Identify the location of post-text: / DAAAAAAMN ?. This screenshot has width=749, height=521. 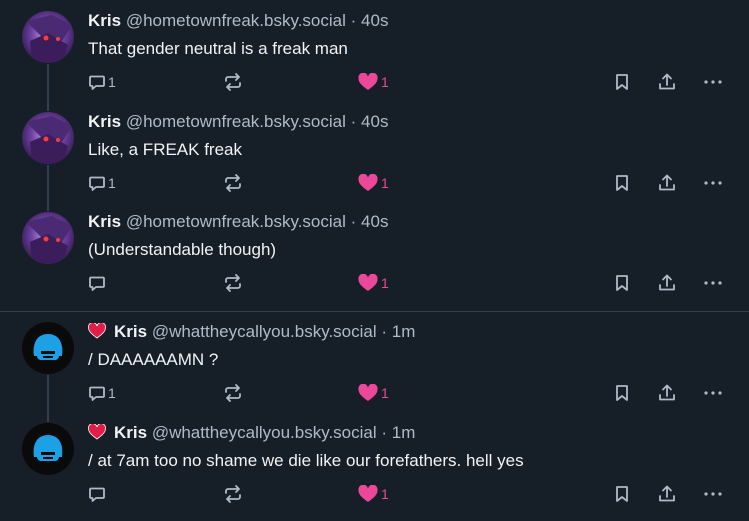
(153, 359).